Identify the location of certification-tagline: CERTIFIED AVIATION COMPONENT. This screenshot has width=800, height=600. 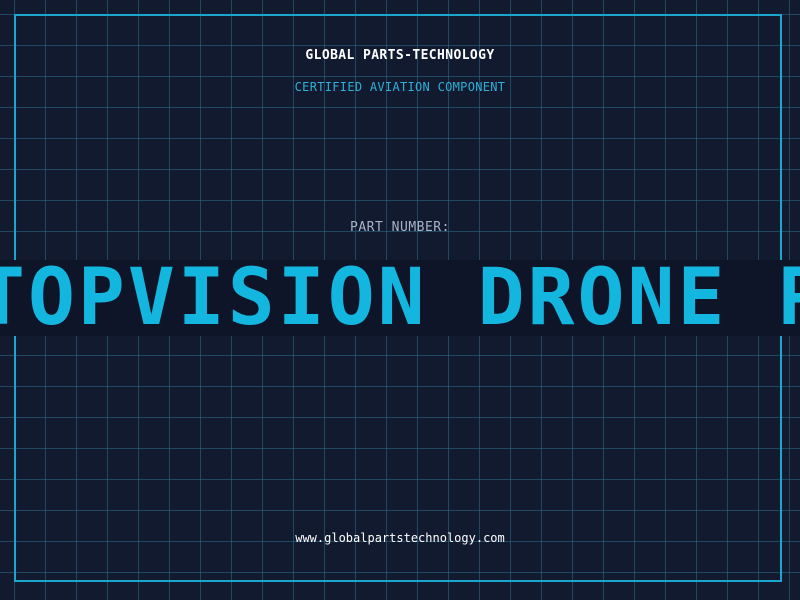
(400, 87).